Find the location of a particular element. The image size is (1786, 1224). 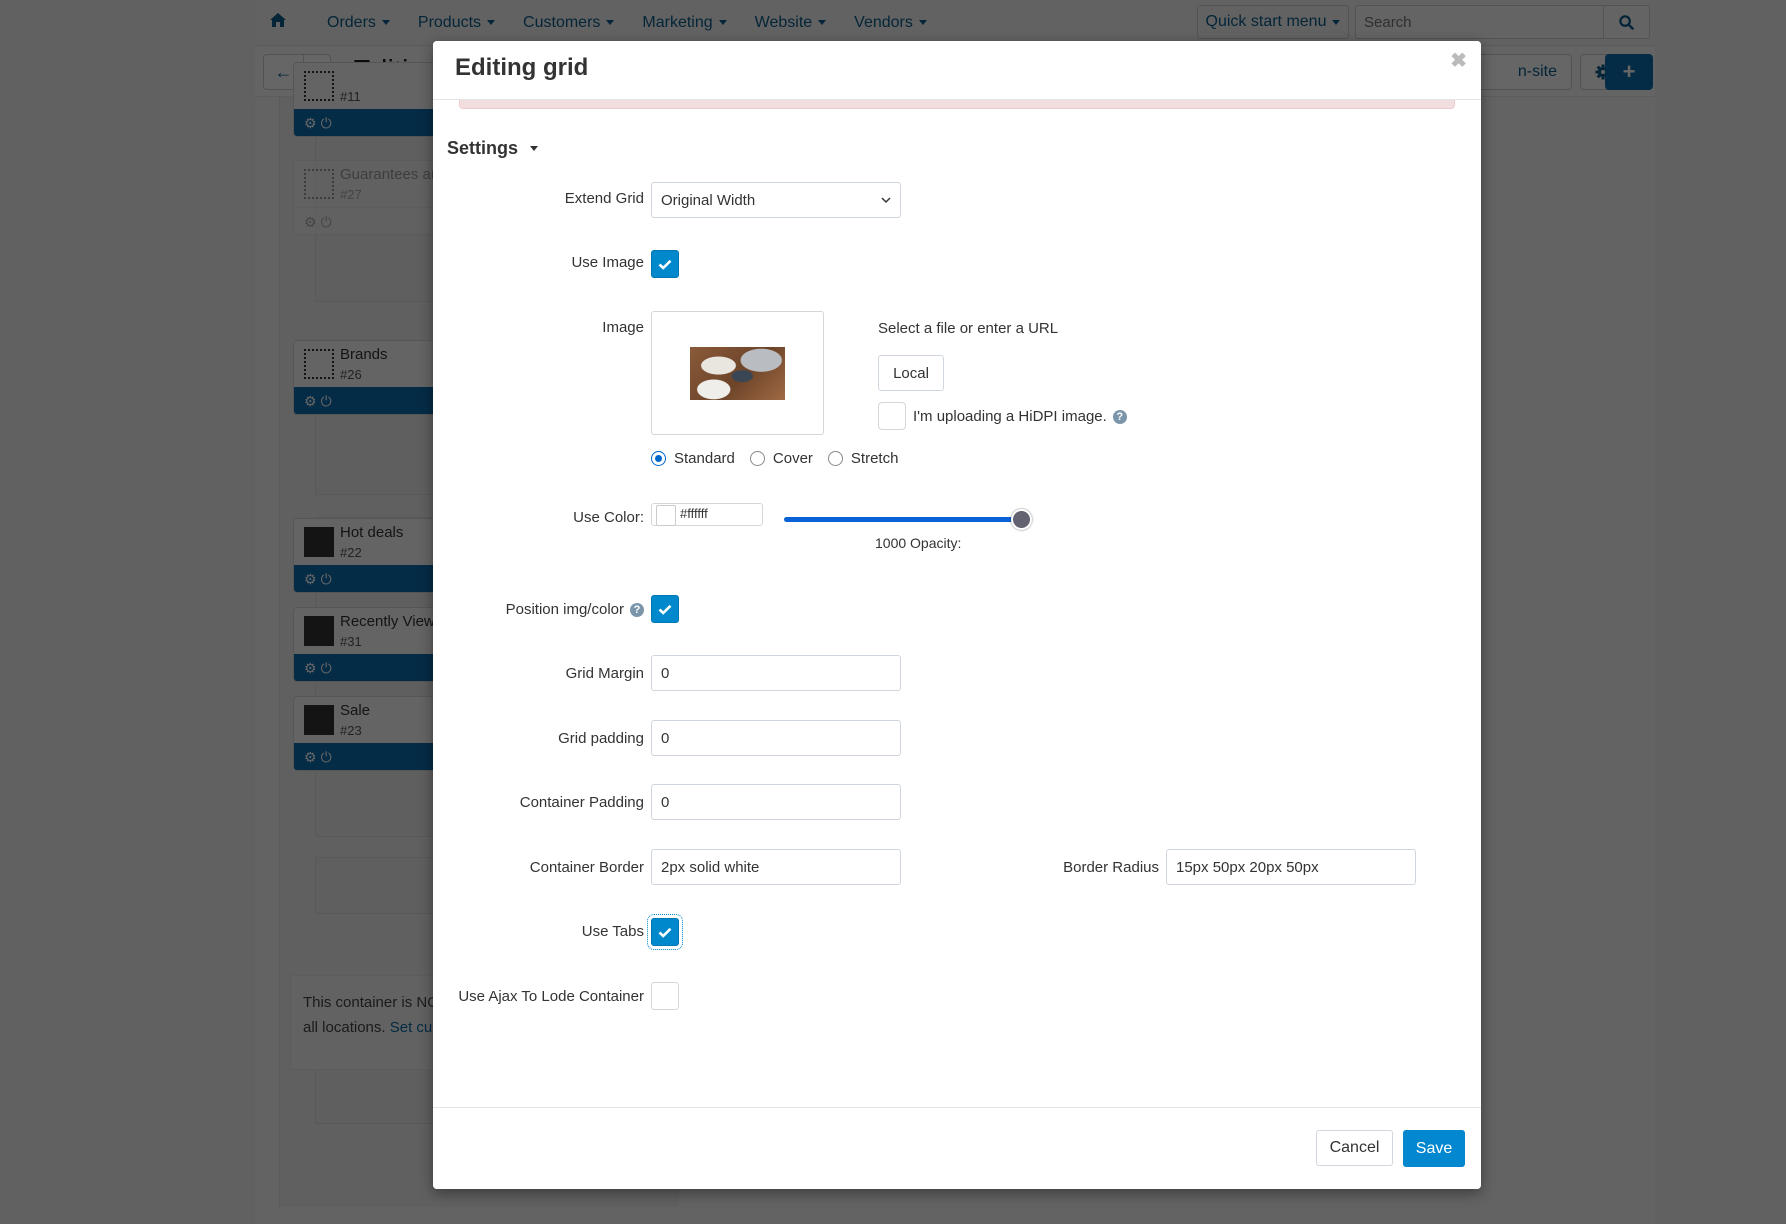

hidpi-checkbox is located at coordinates (892, 416).